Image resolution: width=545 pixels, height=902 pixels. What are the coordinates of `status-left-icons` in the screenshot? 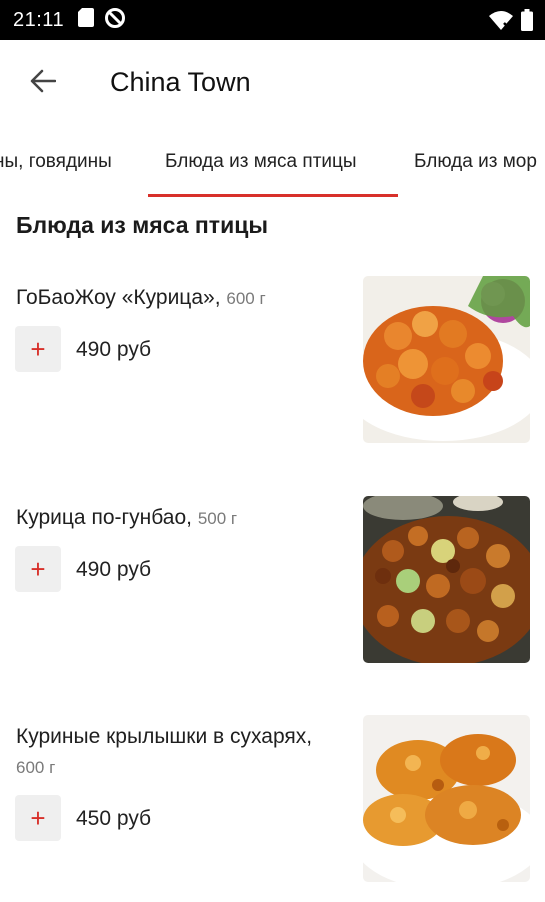 It's located at (102, 20).